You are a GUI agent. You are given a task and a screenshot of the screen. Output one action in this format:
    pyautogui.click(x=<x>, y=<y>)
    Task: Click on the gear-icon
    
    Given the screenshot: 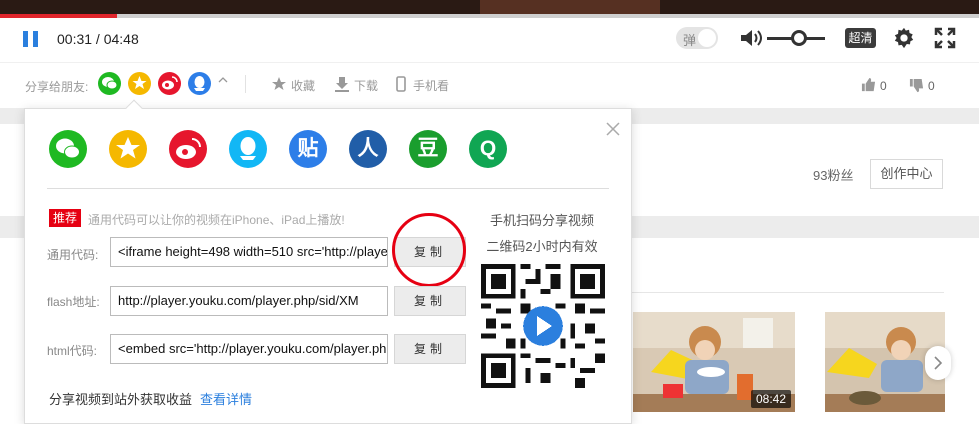 What is the action you would take?
    pyautogui.click(x=904, y=38)
    